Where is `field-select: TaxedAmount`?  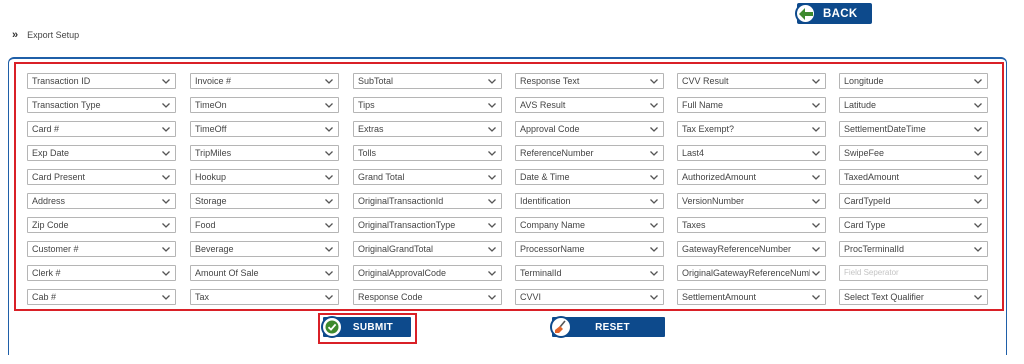 field-select: TaxedAmount is located at coordinates (913, 177).